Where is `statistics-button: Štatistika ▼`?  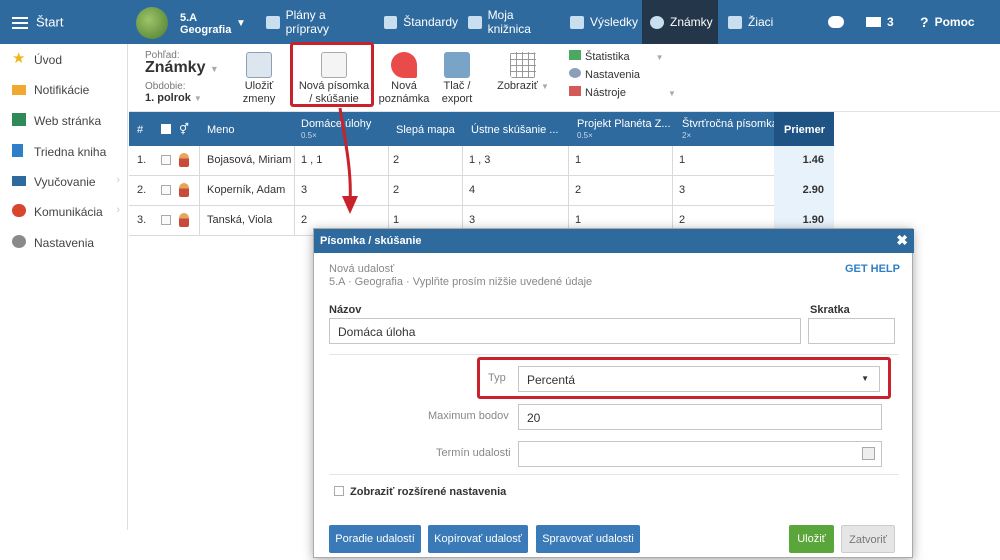 statistics-button: Štatistika ▼ is located at coordinates (616, 56).